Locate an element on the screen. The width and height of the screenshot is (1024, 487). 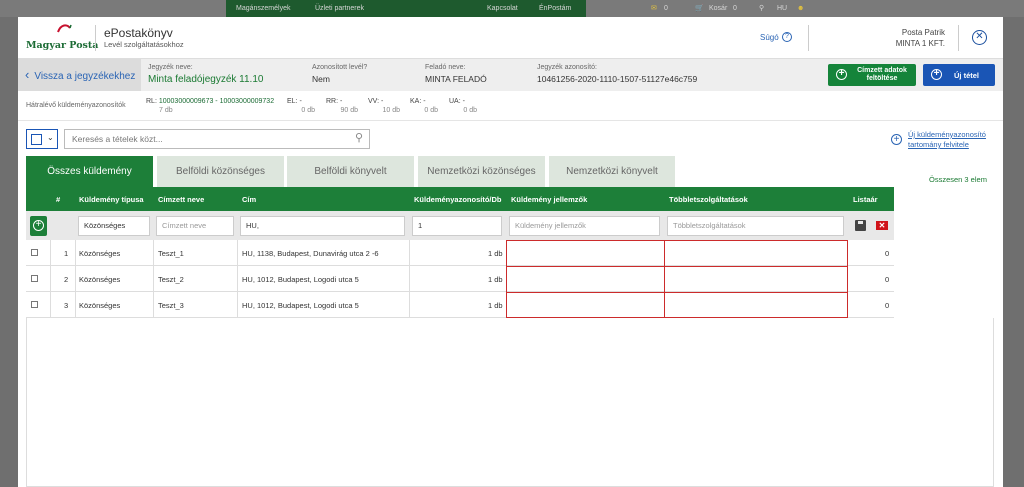
filter-type-input: Közönséges is located at coordinates (114, 226).